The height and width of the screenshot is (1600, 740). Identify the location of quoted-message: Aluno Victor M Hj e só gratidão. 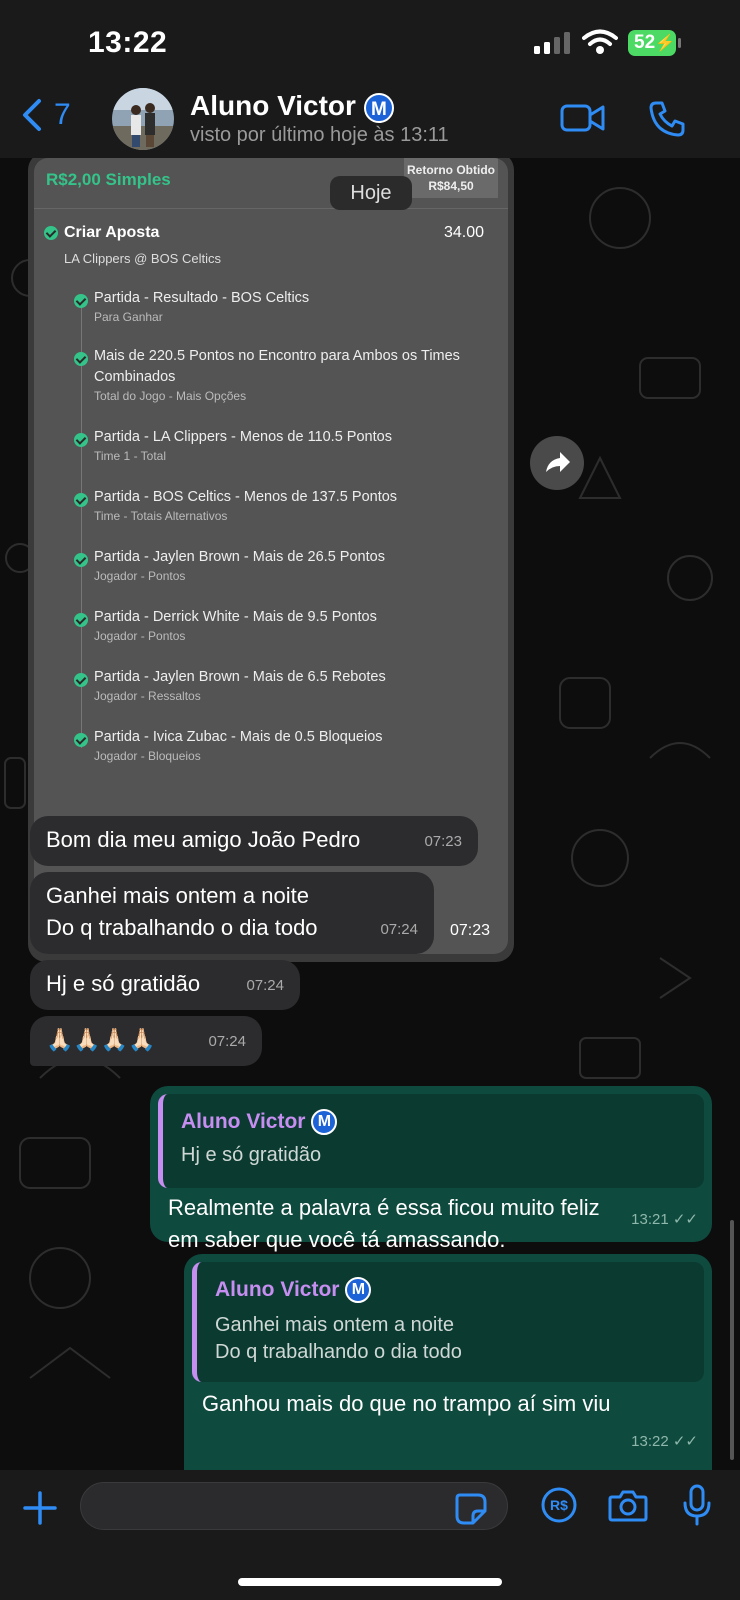
(431, 1141).